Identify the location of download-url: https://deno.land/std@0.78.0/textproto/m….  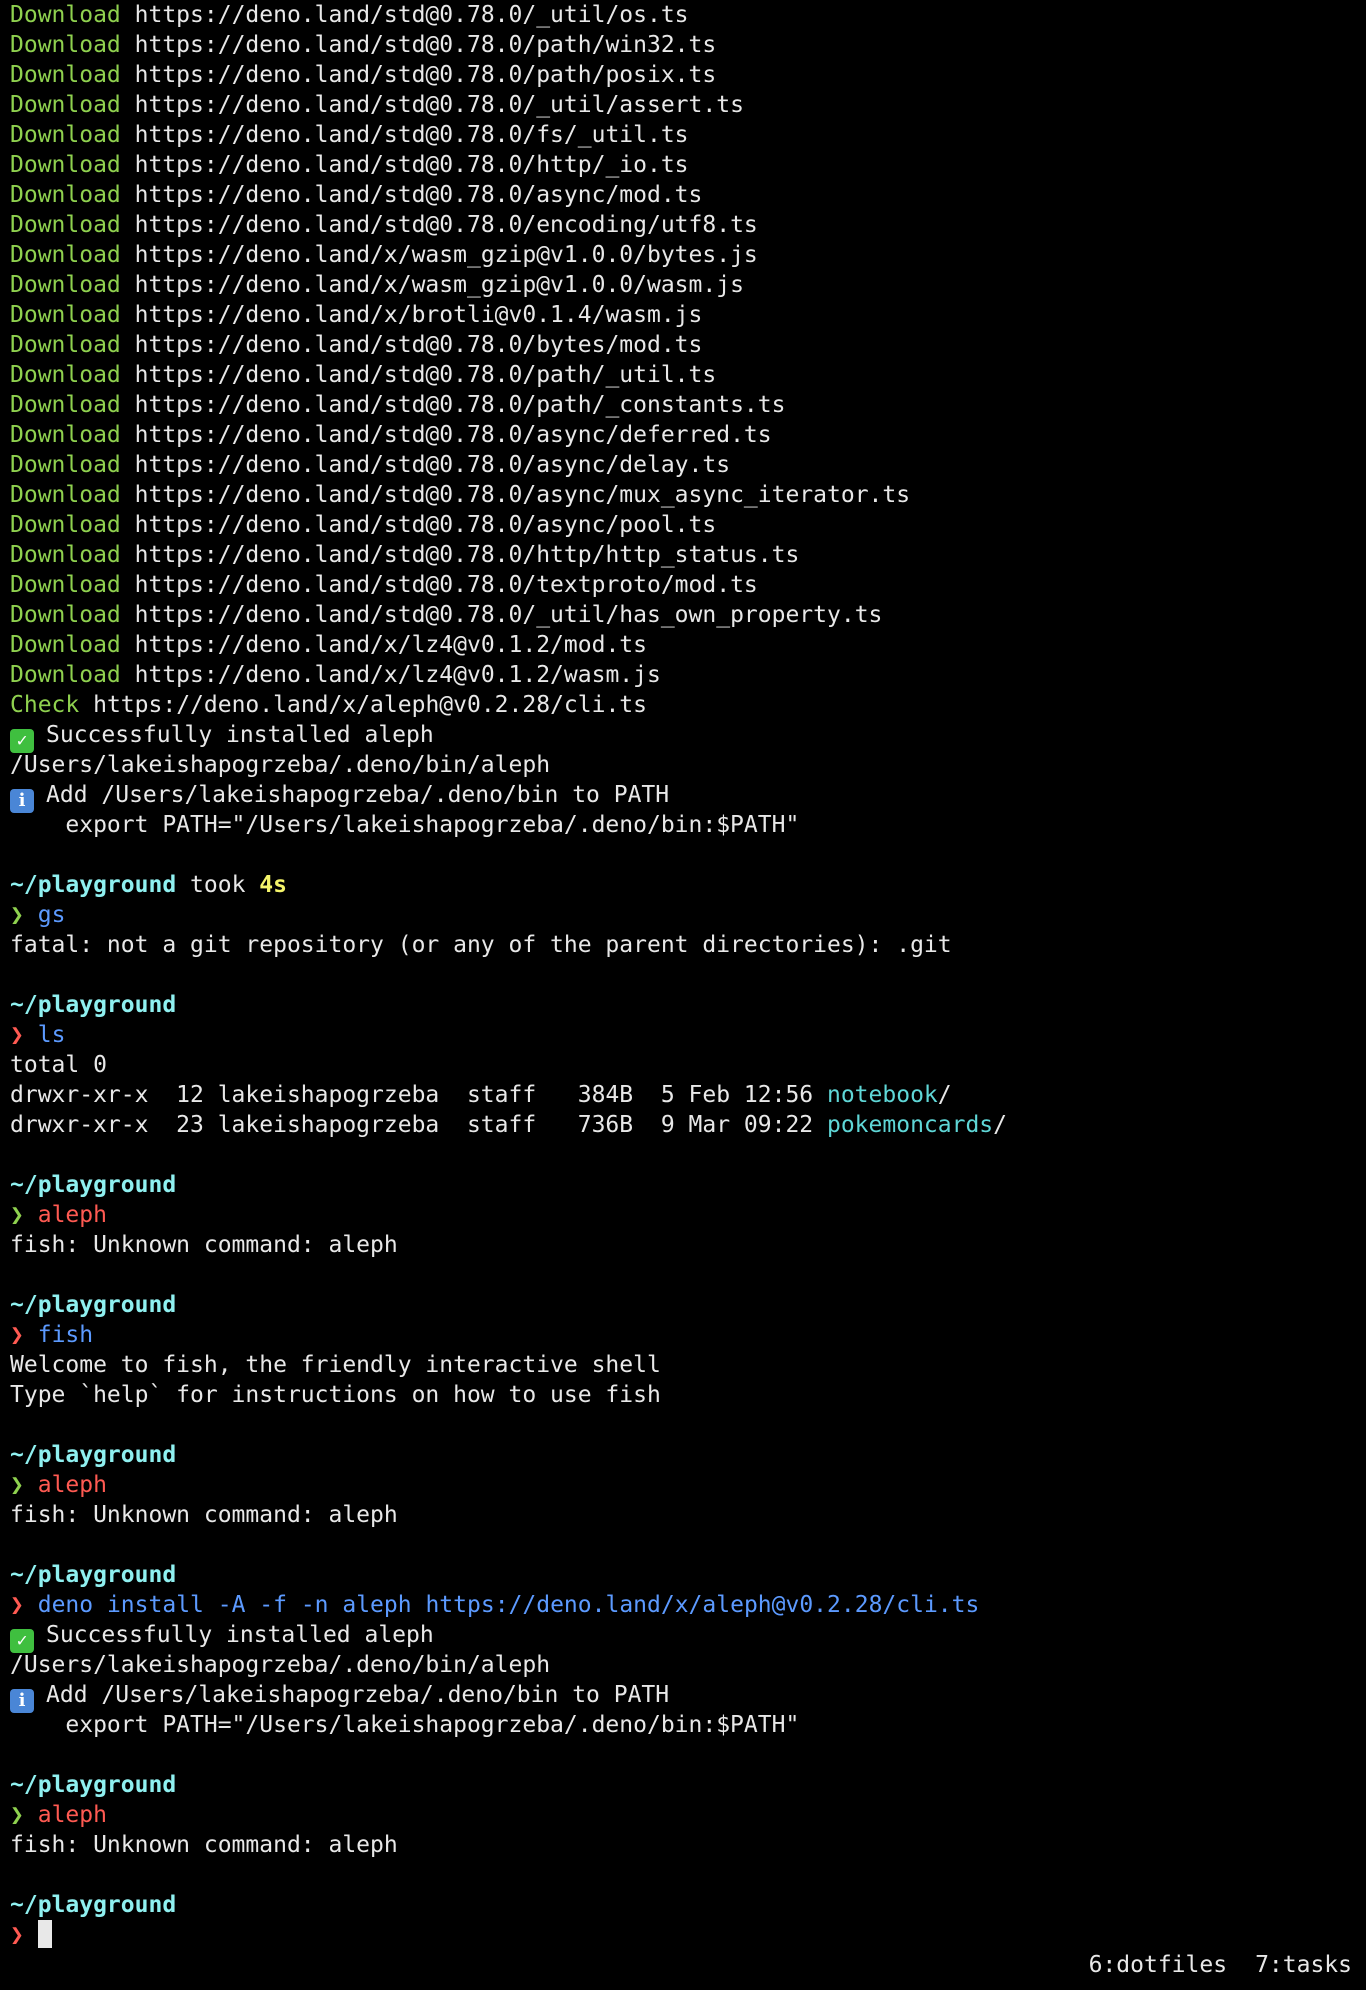
(446, 585).